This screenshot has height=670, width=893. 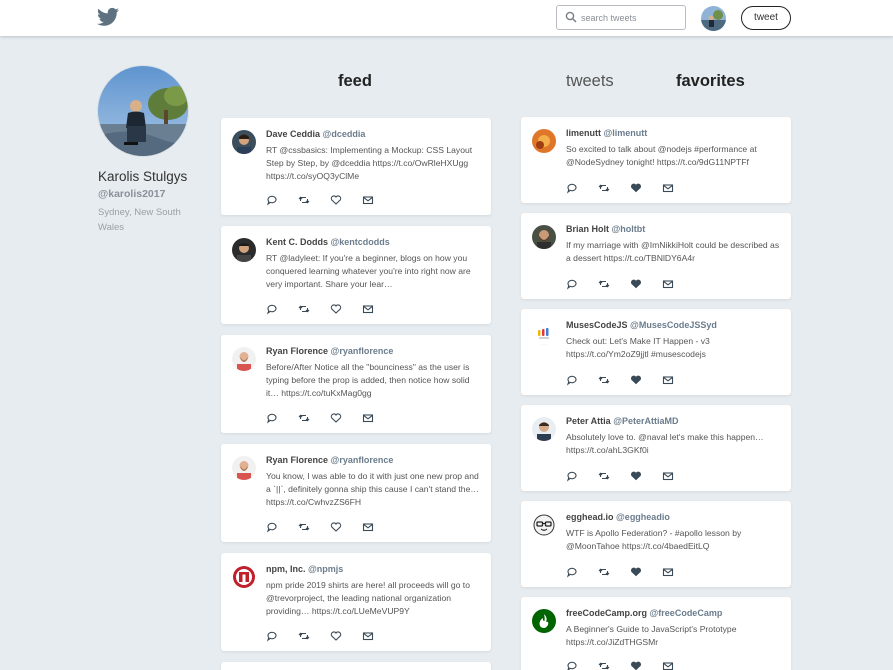 I want to click on author-name: Brian Holt, so click(x=587, y=229).